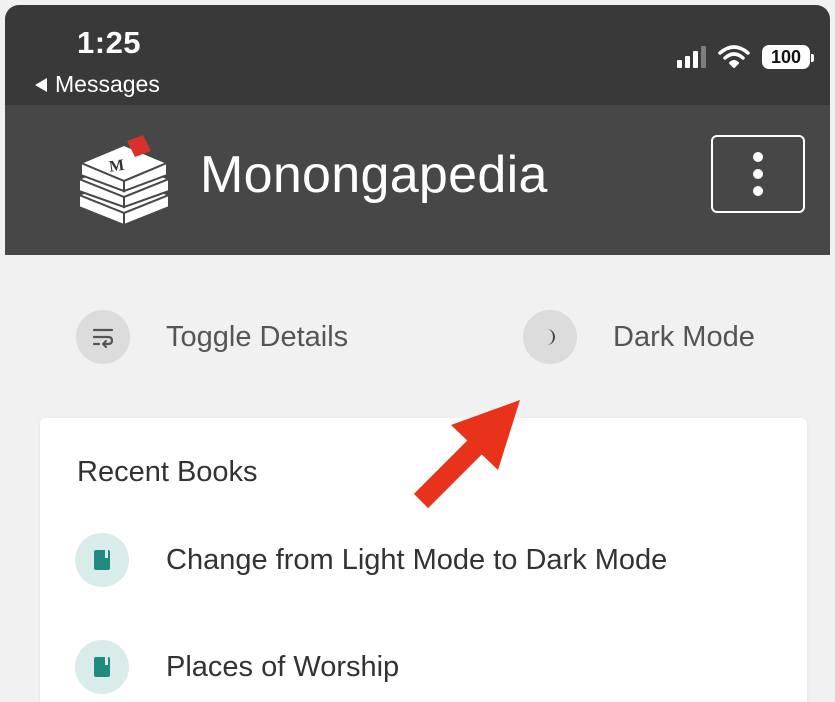 This screenshot has height=702, width=835. I want to click on stacked-books-logo-icon: M, so click(124, 181).